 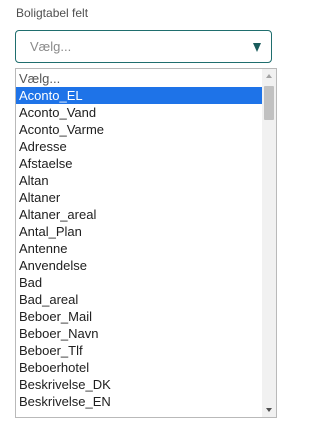 I want to click on dropdown-option: Beboerhotel, so click(x=139, y=367).